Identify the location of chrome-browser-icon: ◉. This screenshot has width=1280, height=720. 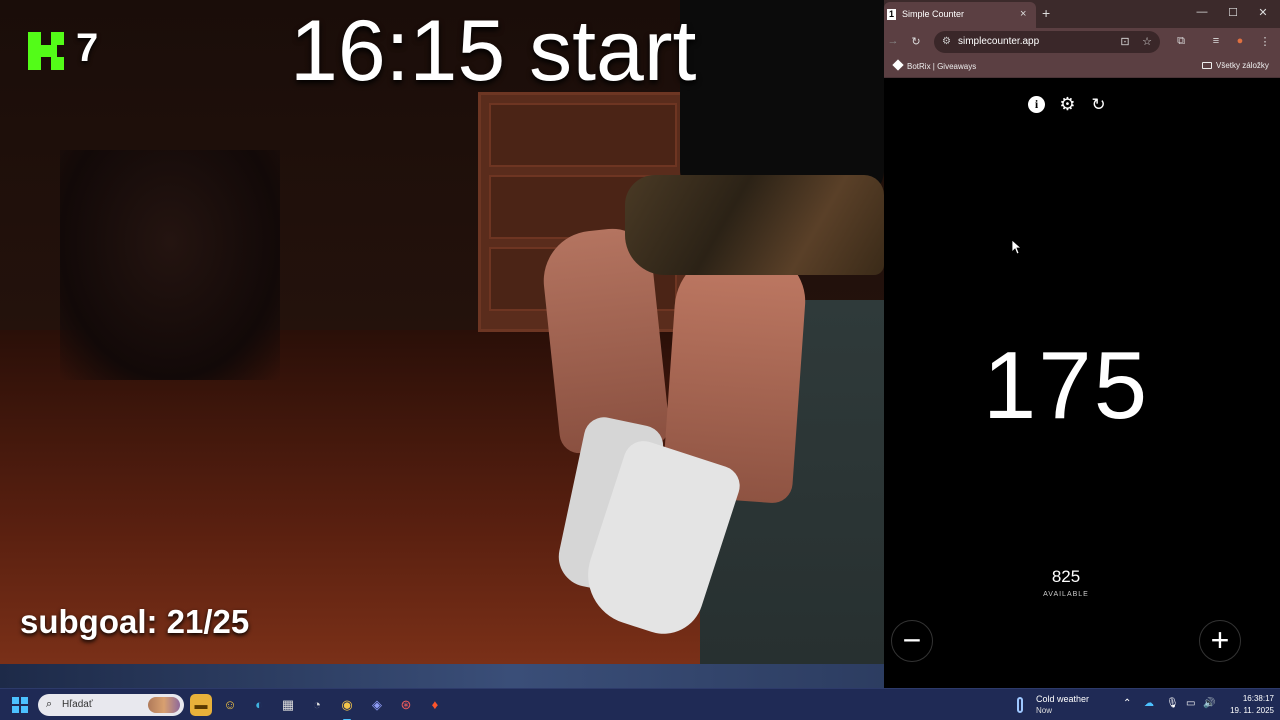
(347, 707).